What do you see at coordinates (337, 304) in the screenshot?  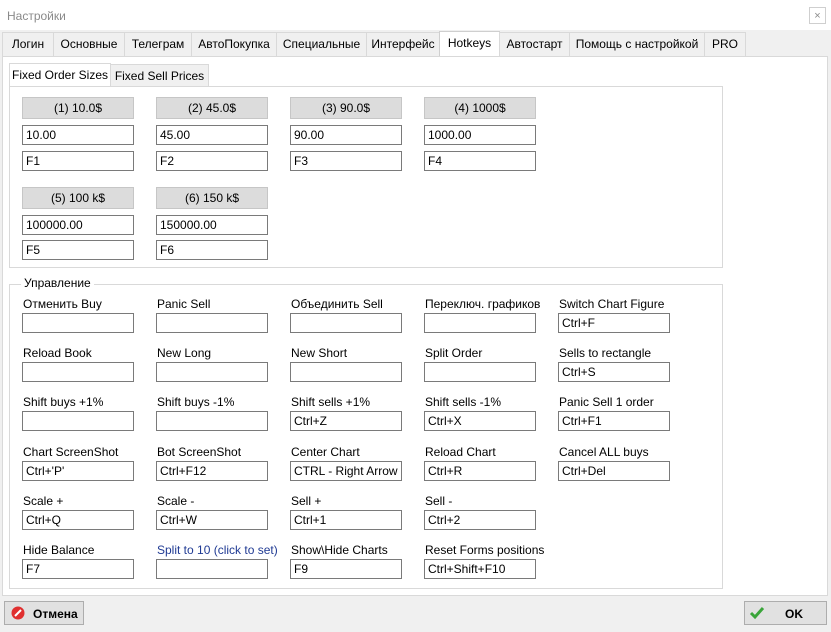 I see `hotkey-label: Объединить Sell` at bounding box center [337, 304].